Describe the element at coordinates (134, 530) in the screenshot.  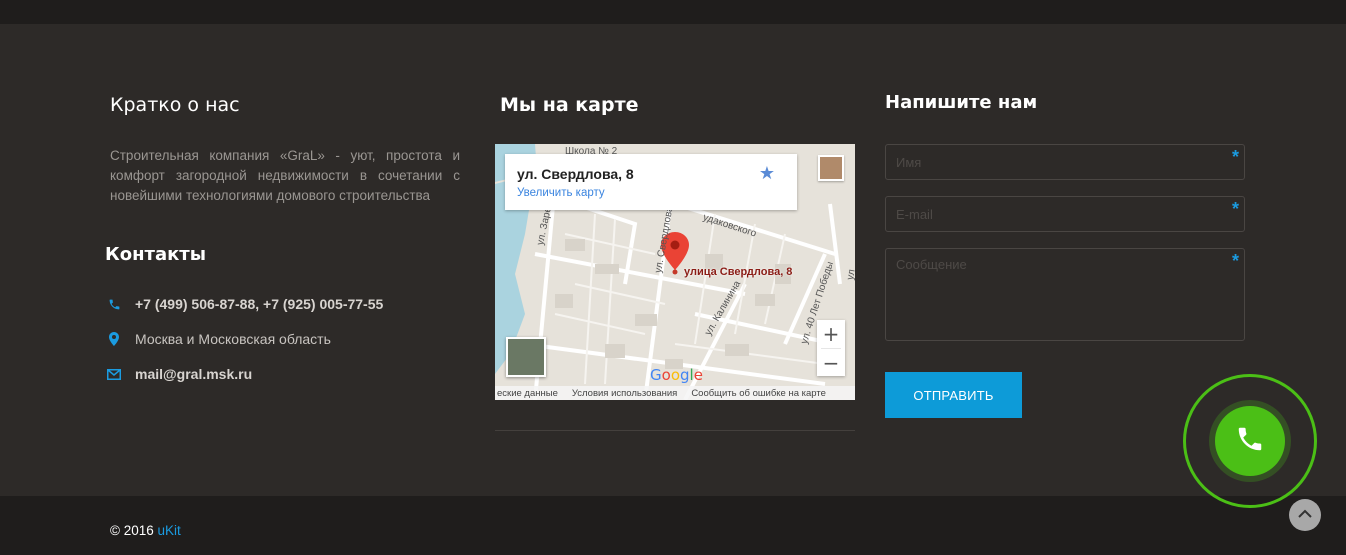
I see `copyright-text: © 2016` at that location.